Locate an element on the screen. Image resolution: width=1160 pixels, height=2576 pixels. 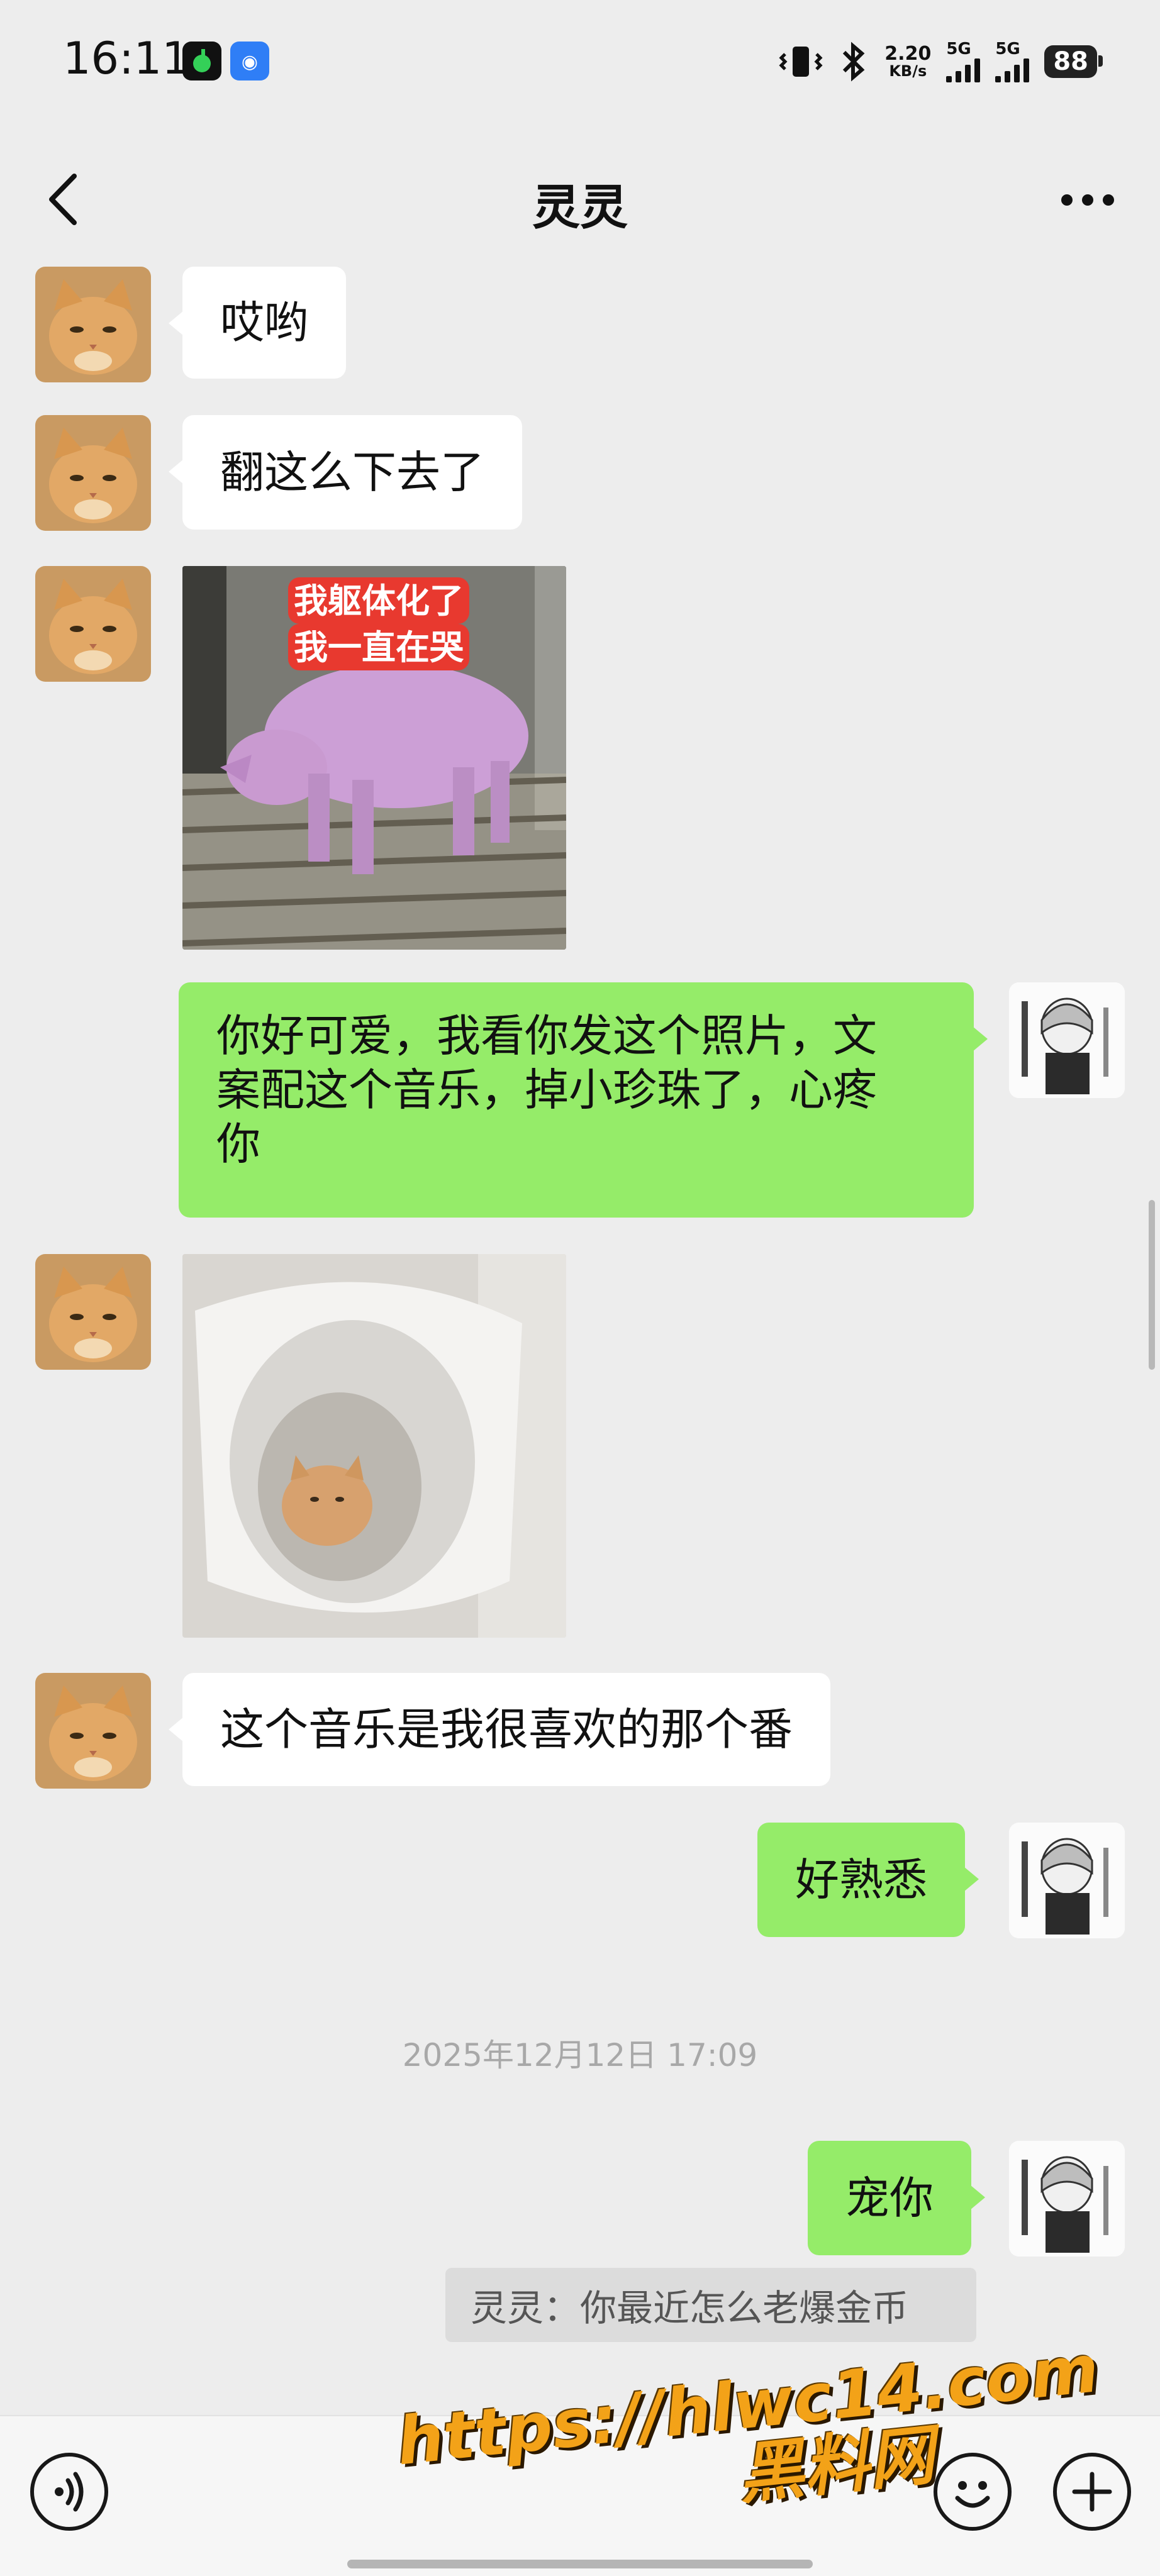
message-bubble-outgoing: 你好可爱，我看你发这个照片，文 案配这个音乐，掉小珍珠了，心疼 你 is located at coordinates (583, 1100).